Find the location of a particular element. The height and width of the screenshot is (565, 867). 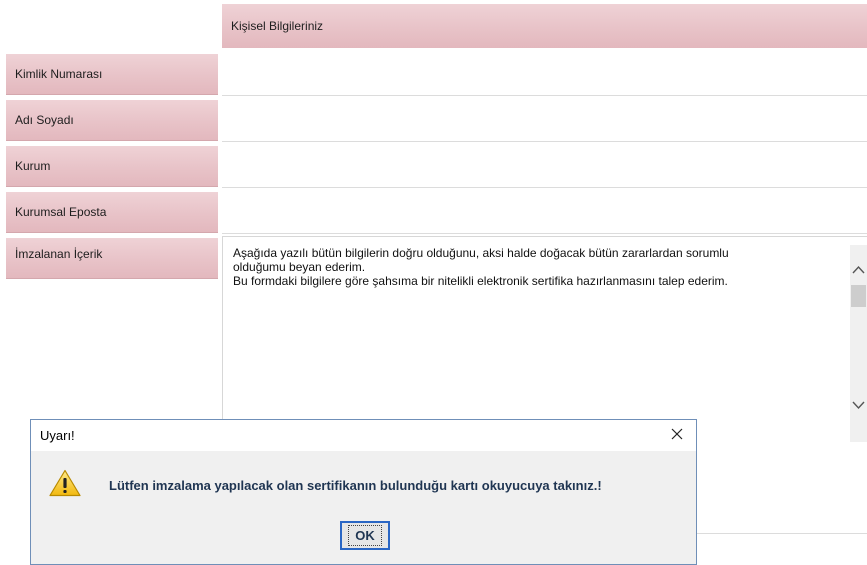

label-imzalanan-icerik: İmzalanan İçerik is located at coordinates (112, 258).